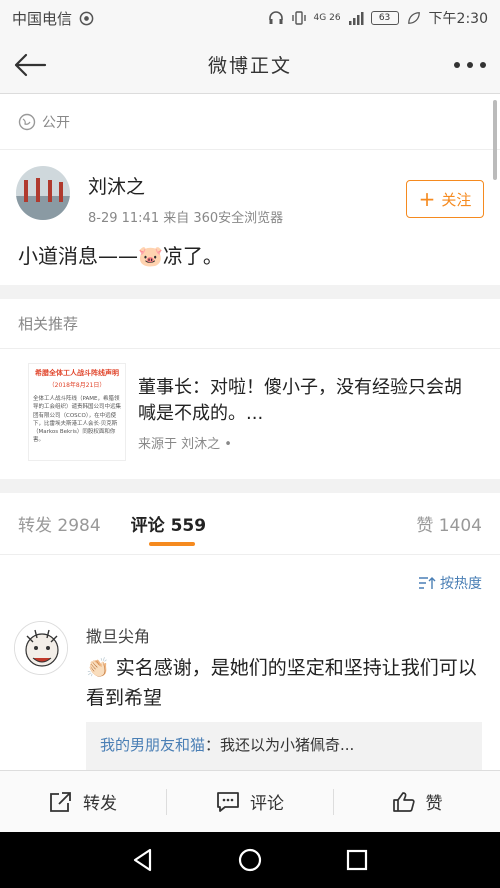 This screenshot has height=888, width=500. Describe the element at coordinates (185, 445) in the screenshot. I see `related-source: 来源于 刘沐之 •` at that location.